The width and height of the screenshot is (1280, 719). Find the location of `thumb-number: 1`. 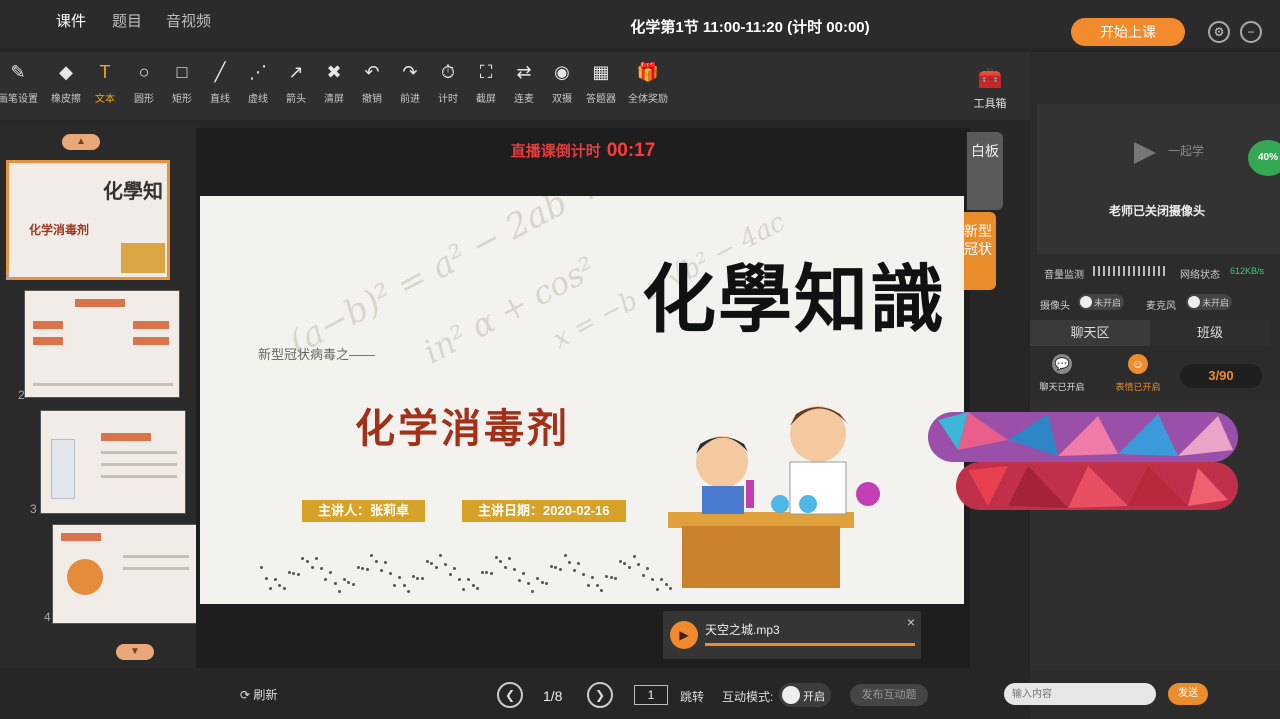

thumb-number: 1 is located at coordinates (8, 275).